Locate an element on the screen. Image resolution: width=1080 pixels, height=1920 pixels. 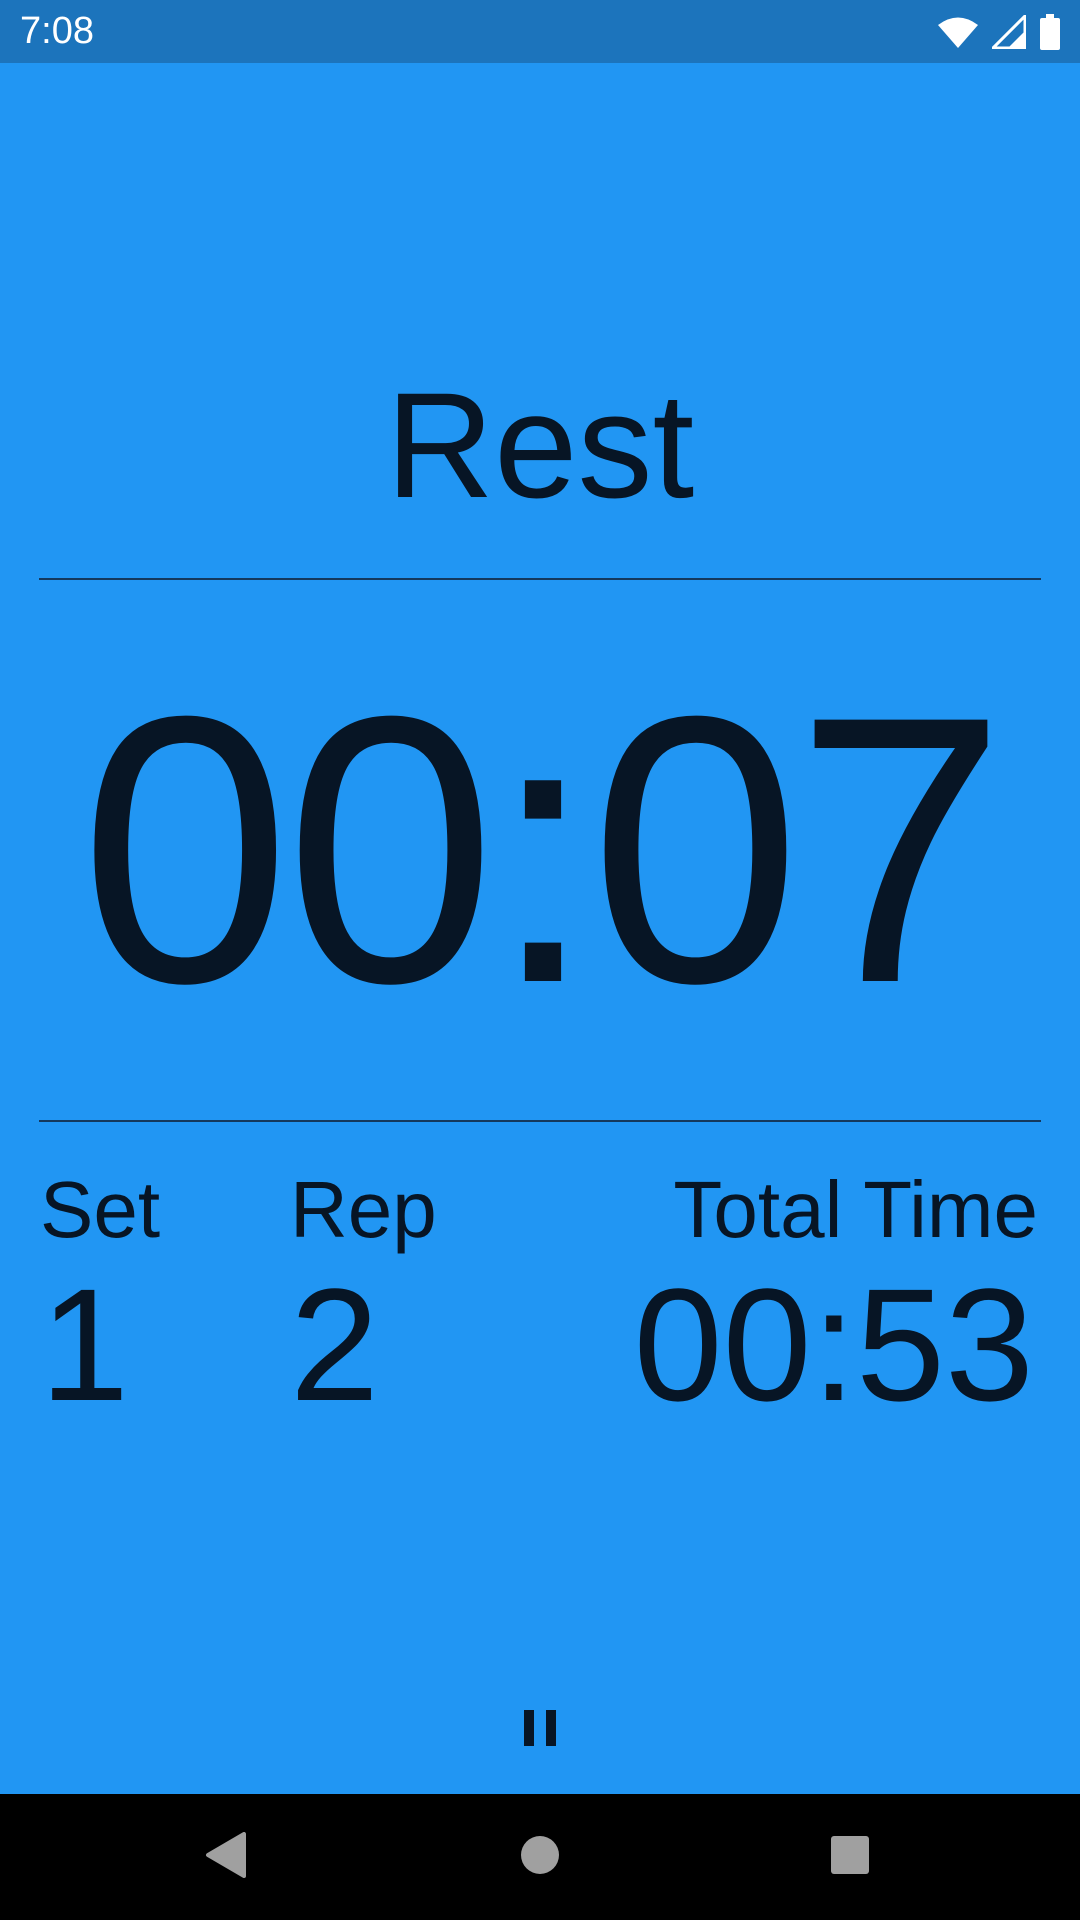
rep-label: Rep is located at coordinates (363, 1209).